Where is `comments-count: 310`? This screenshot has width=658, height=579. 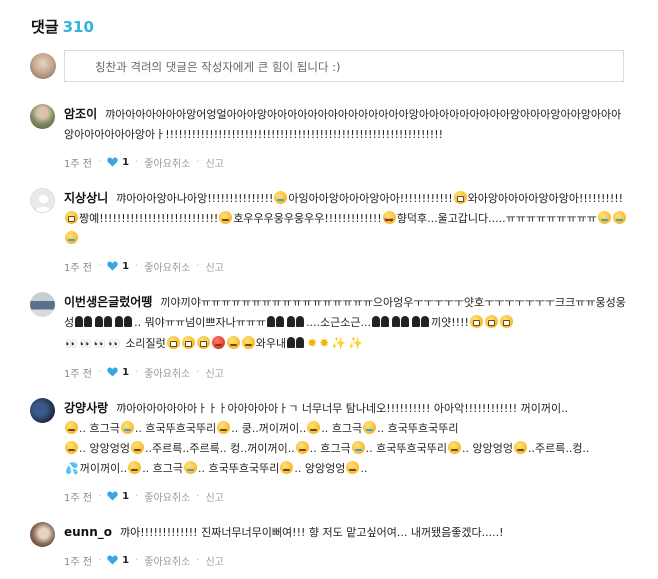
comments-count: 310 is located at coordinates (78, 27).